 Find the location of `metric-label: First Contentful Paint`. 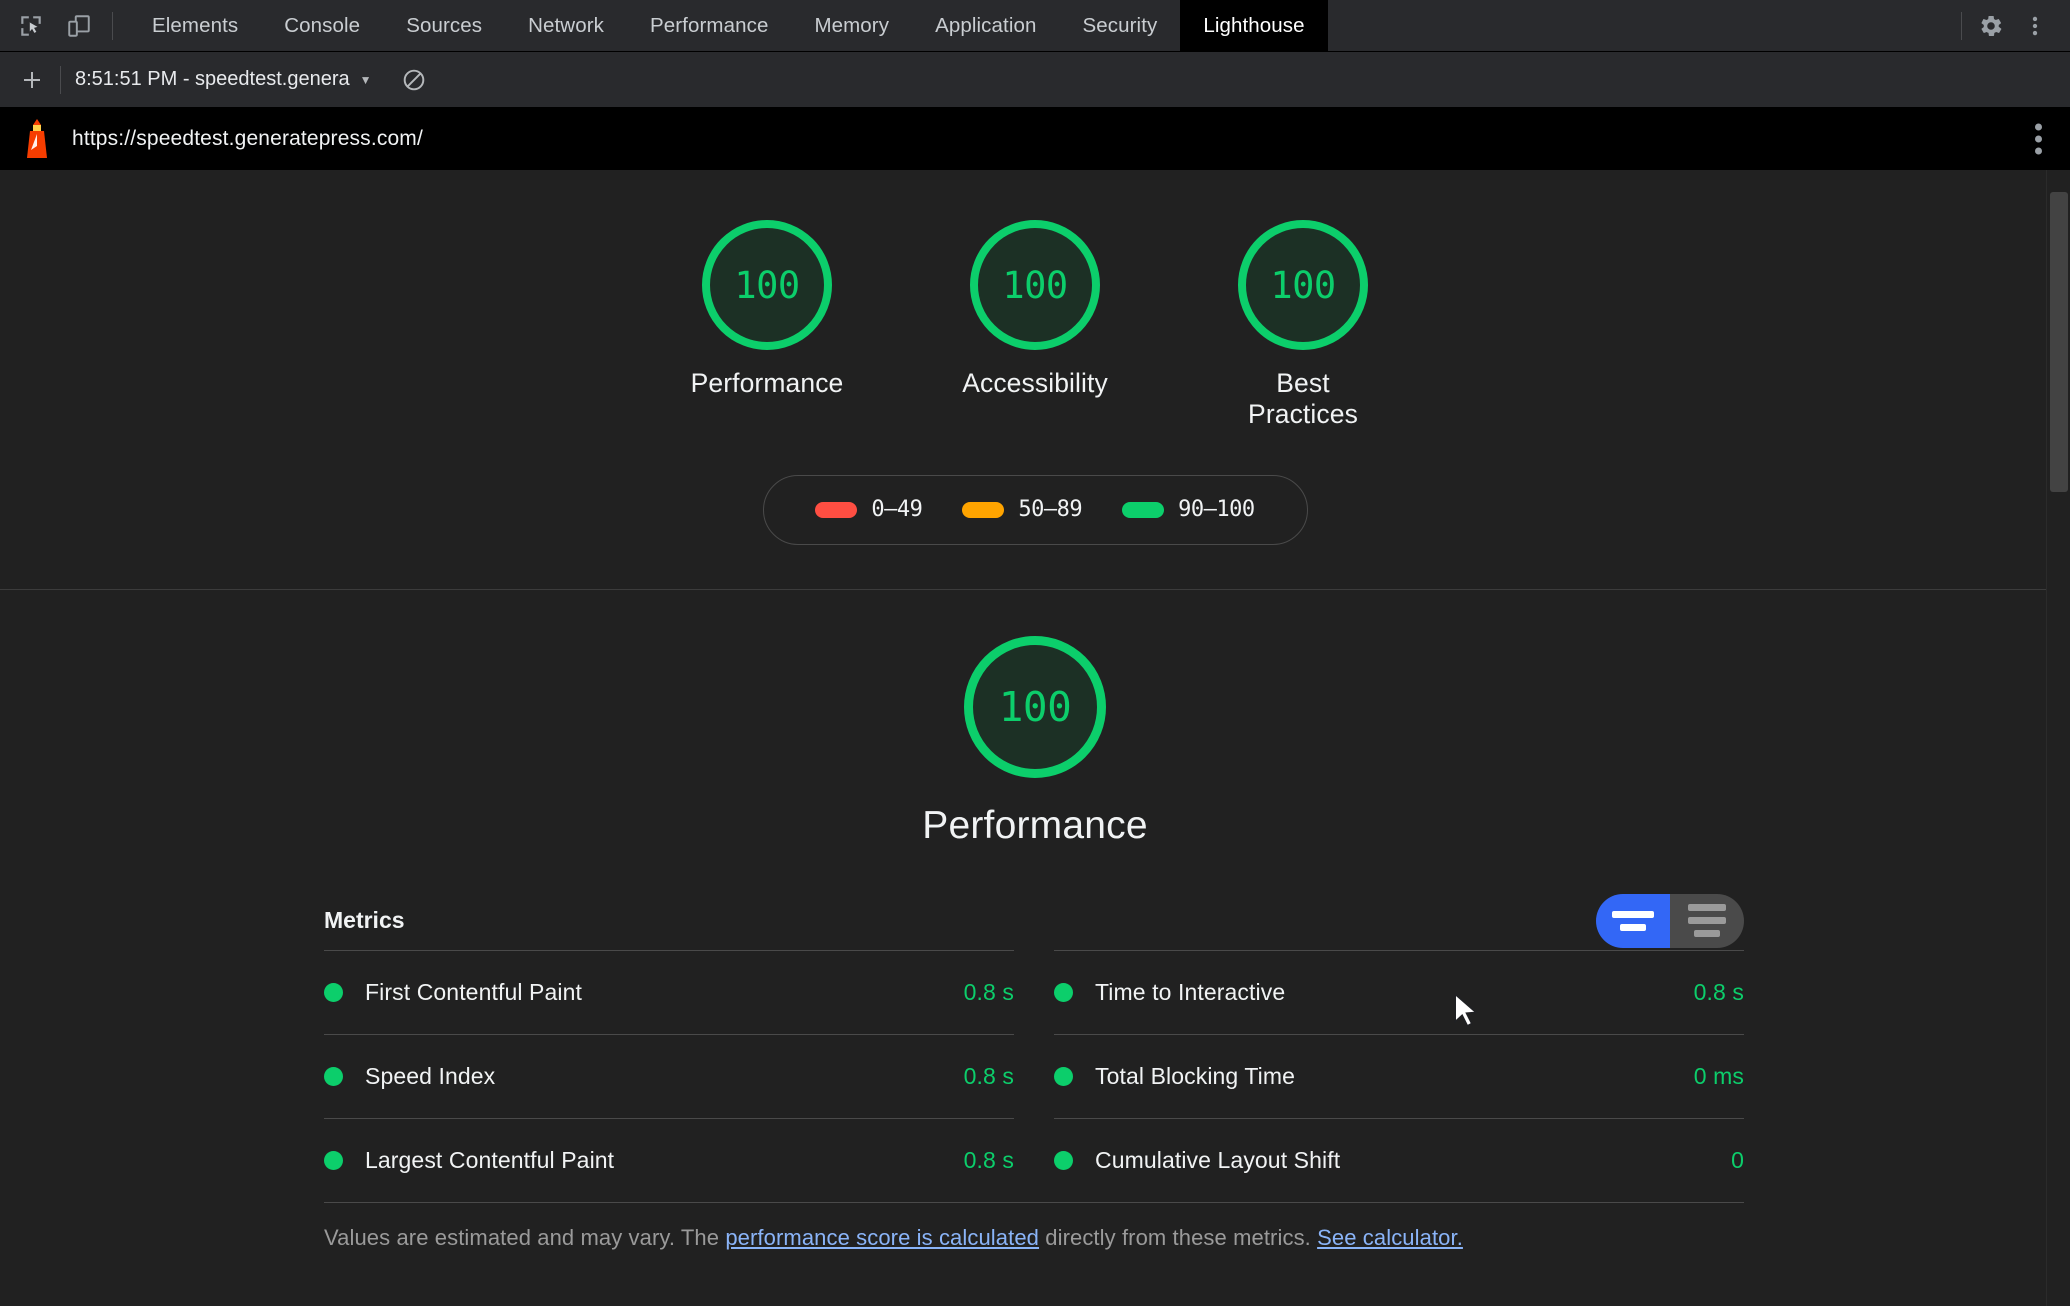

metric-label: First Contentful Paint is located at coordinates (473, 991).